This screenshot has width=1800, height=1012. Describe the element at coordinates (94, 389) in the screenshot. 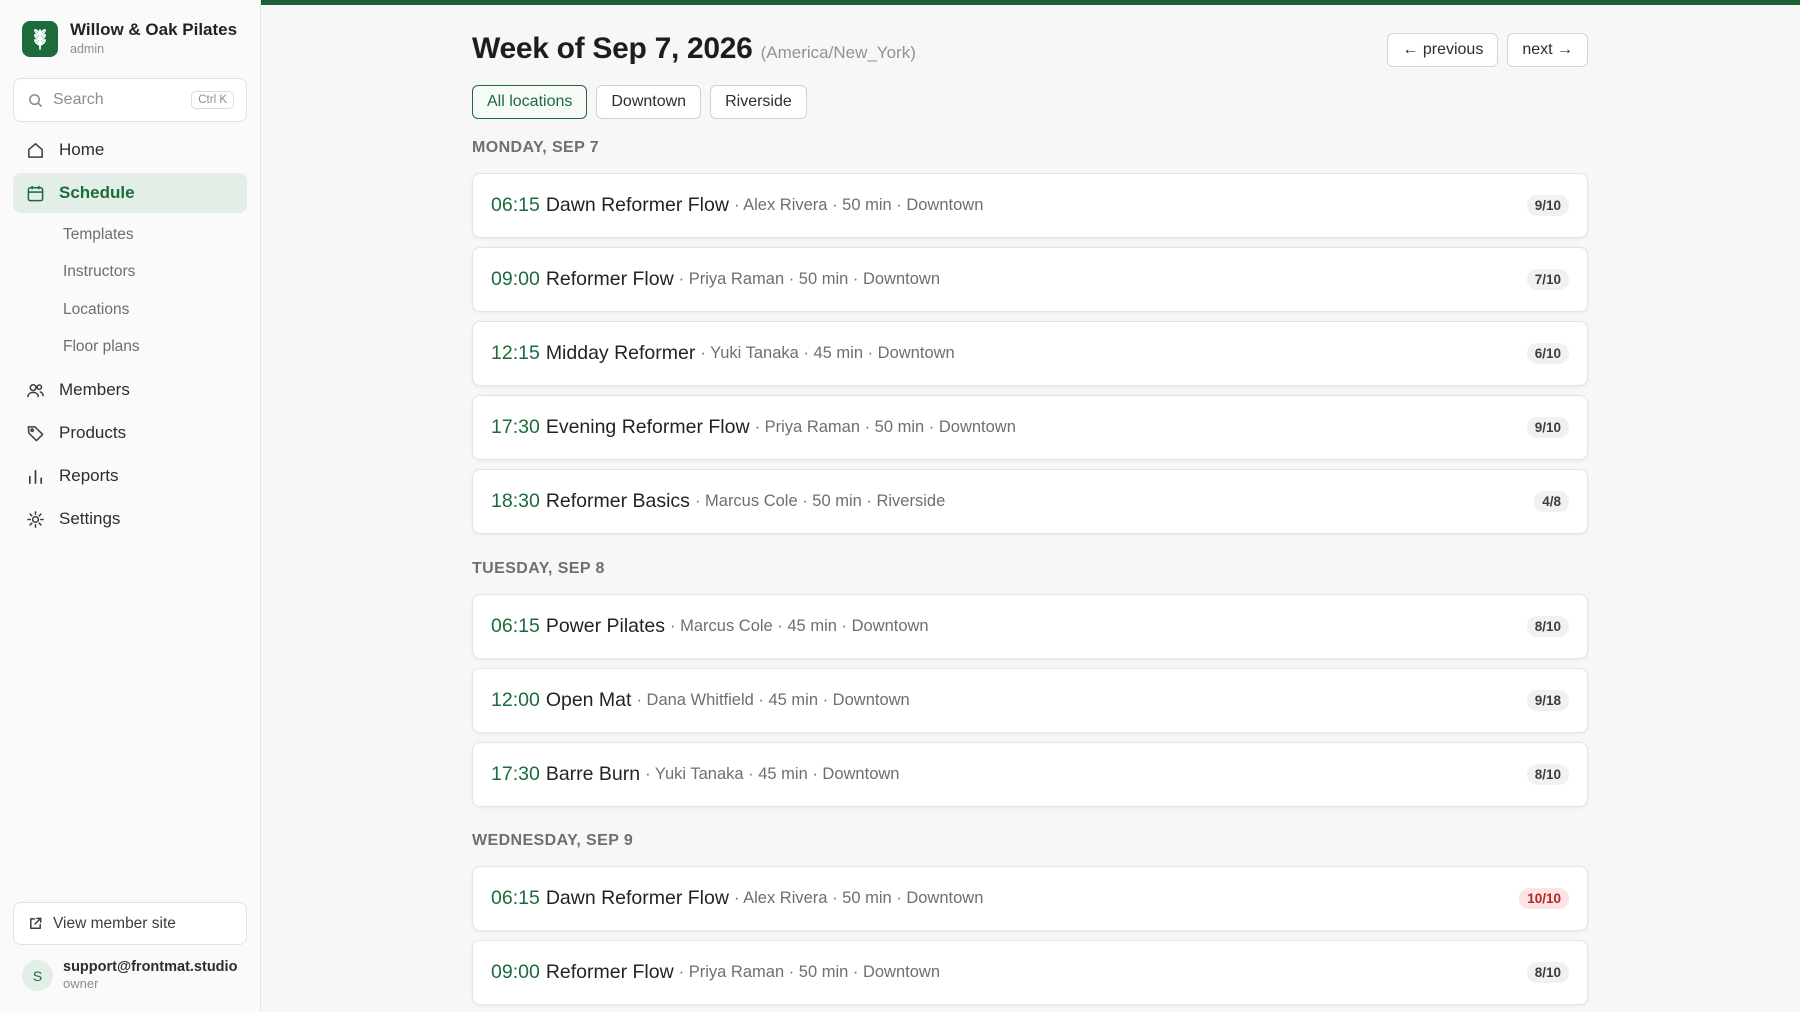

I see `nav-label-members: Members` at that location.